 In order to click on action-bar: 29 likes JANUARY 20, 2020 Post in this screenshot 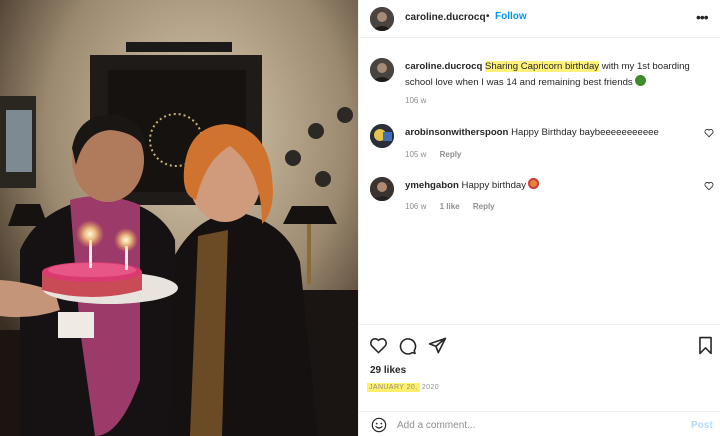, I will do `click(539, 379)`.